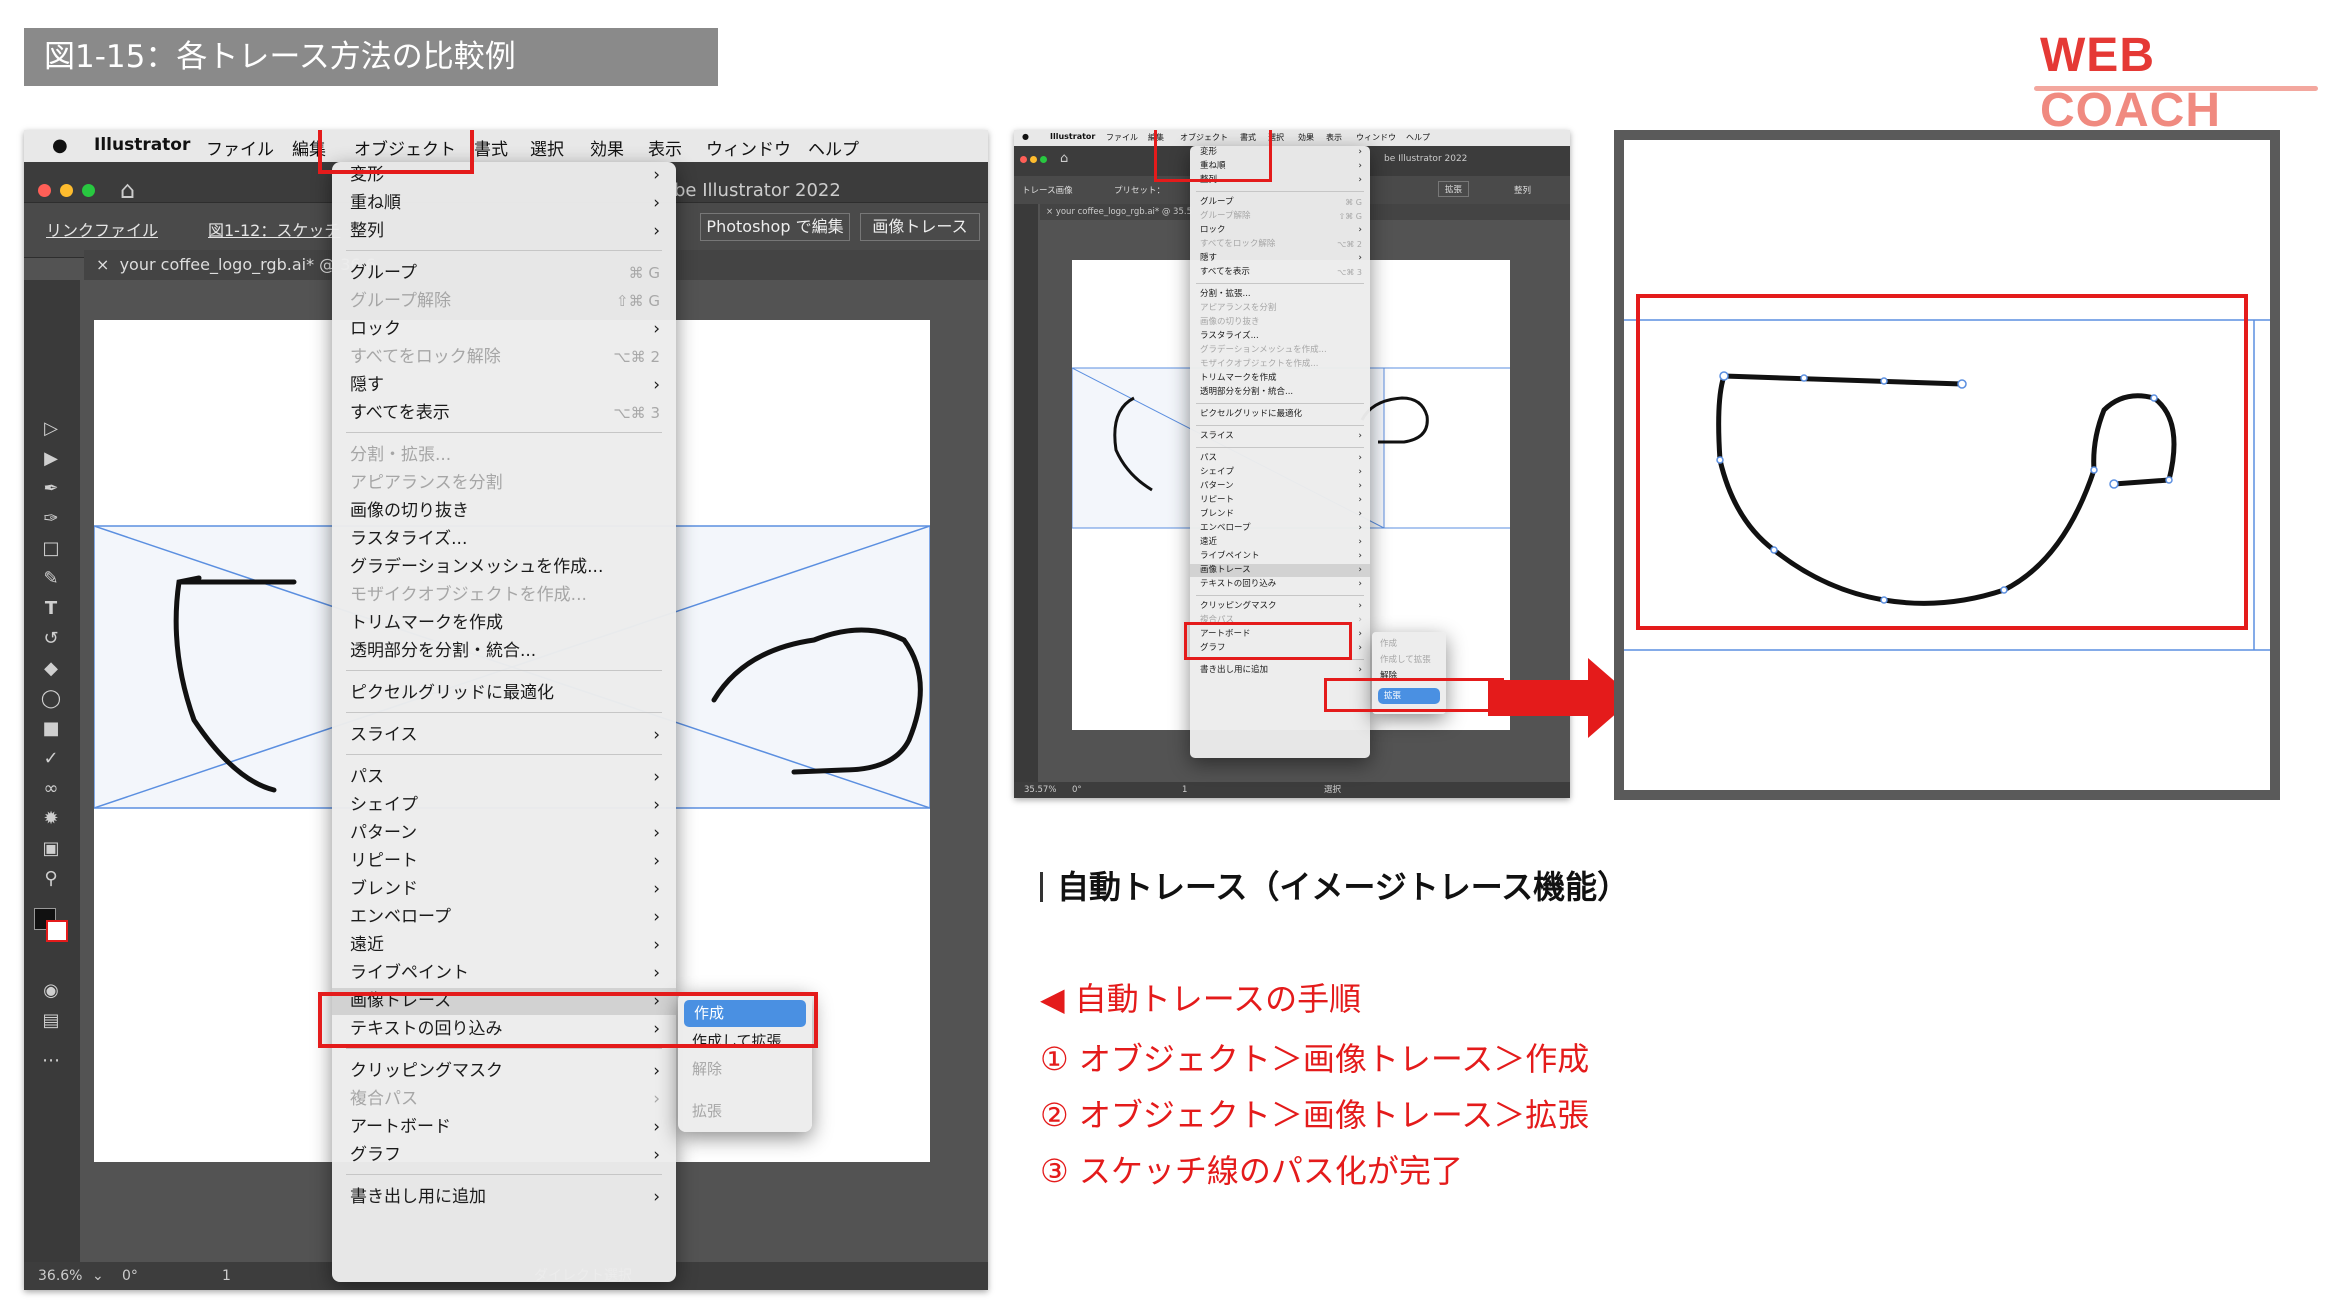 This screenshot has height=1314, width=2346. I want to click on blend-tool-icon: ∞, so click(51, 789).